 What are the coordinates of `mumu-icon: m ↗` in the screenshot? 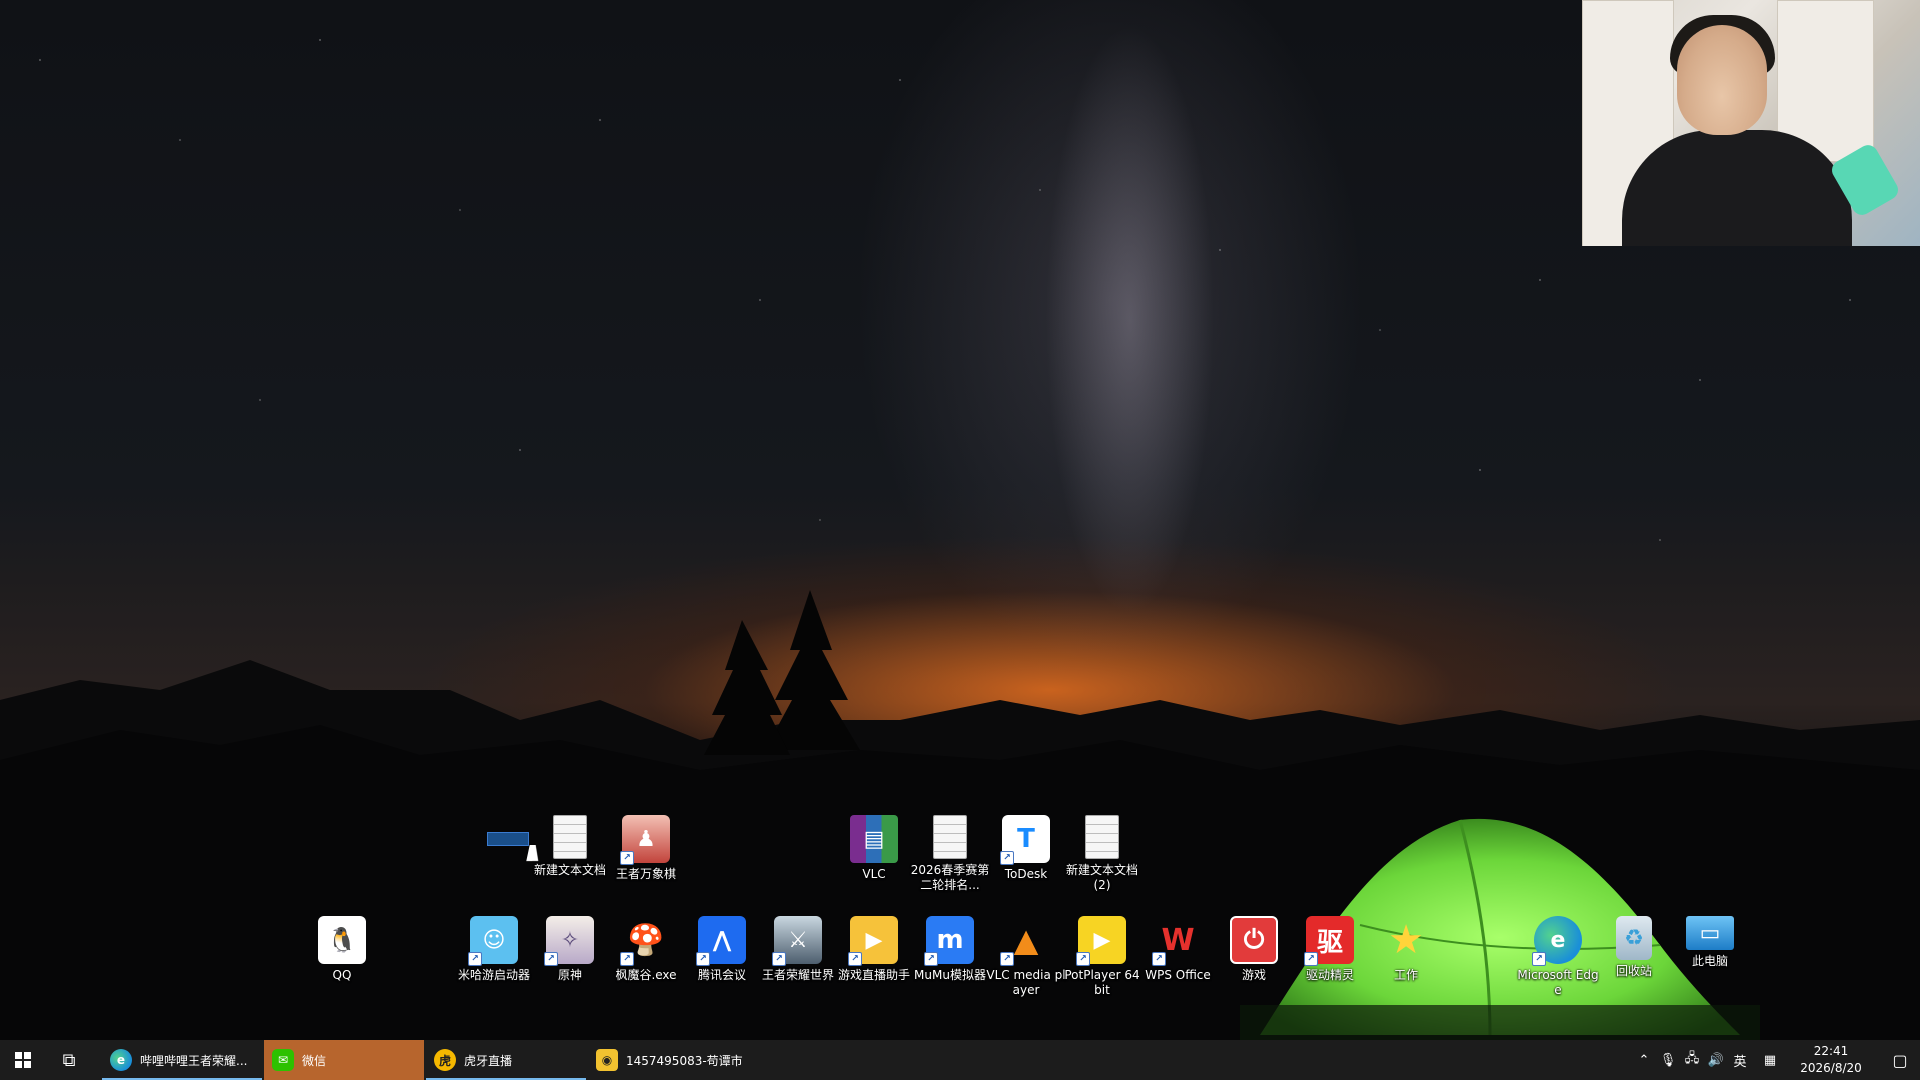 It's located at (949, 941).